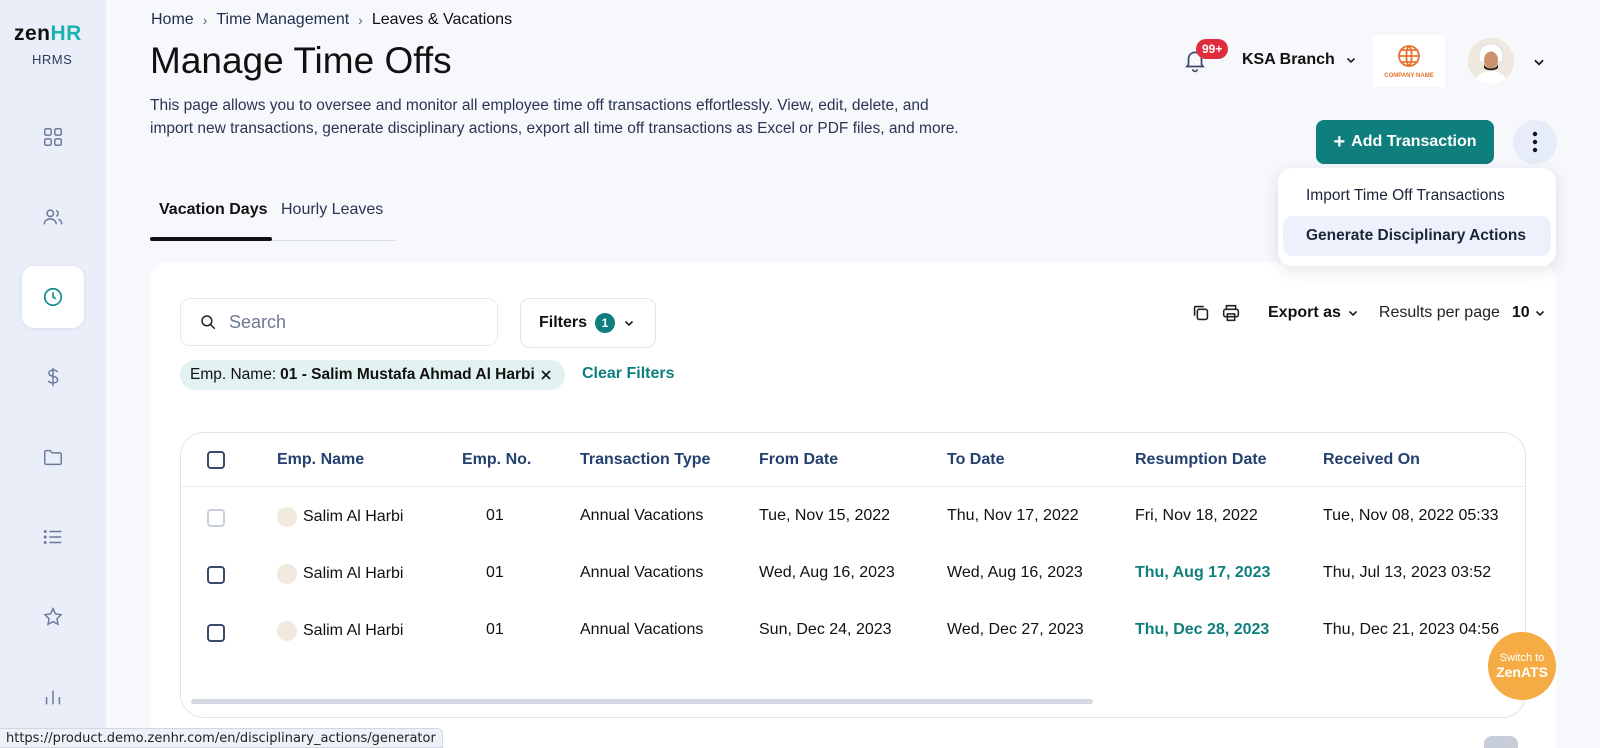 Image resolution: width=1600 pixels, height=748 pixels. What do you see at coordinates (1371, 460) in the screenshot?
I see `column-header: Received On` at bounding box center [1371, 460].